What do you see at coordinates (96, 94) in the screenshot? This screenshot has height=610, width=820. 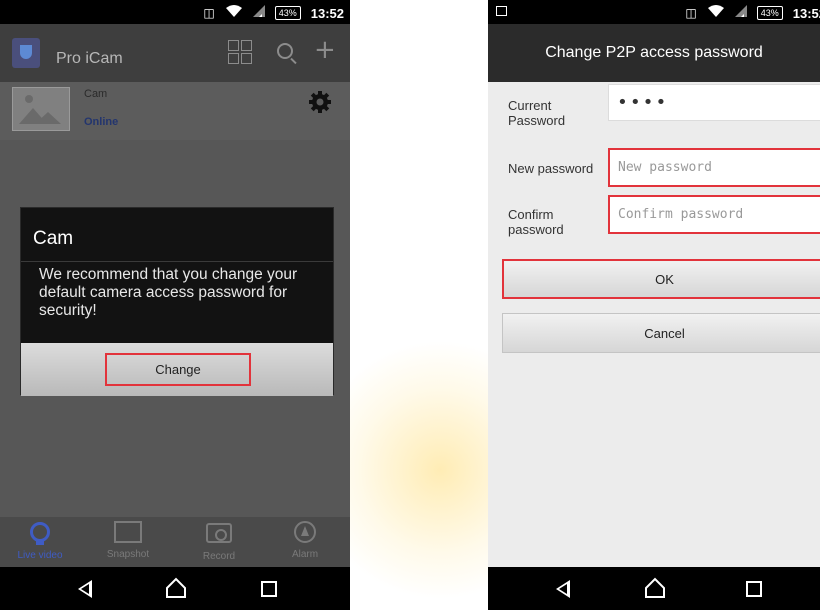 I see `camera-name: Cam` at bounding box center [96, 94].